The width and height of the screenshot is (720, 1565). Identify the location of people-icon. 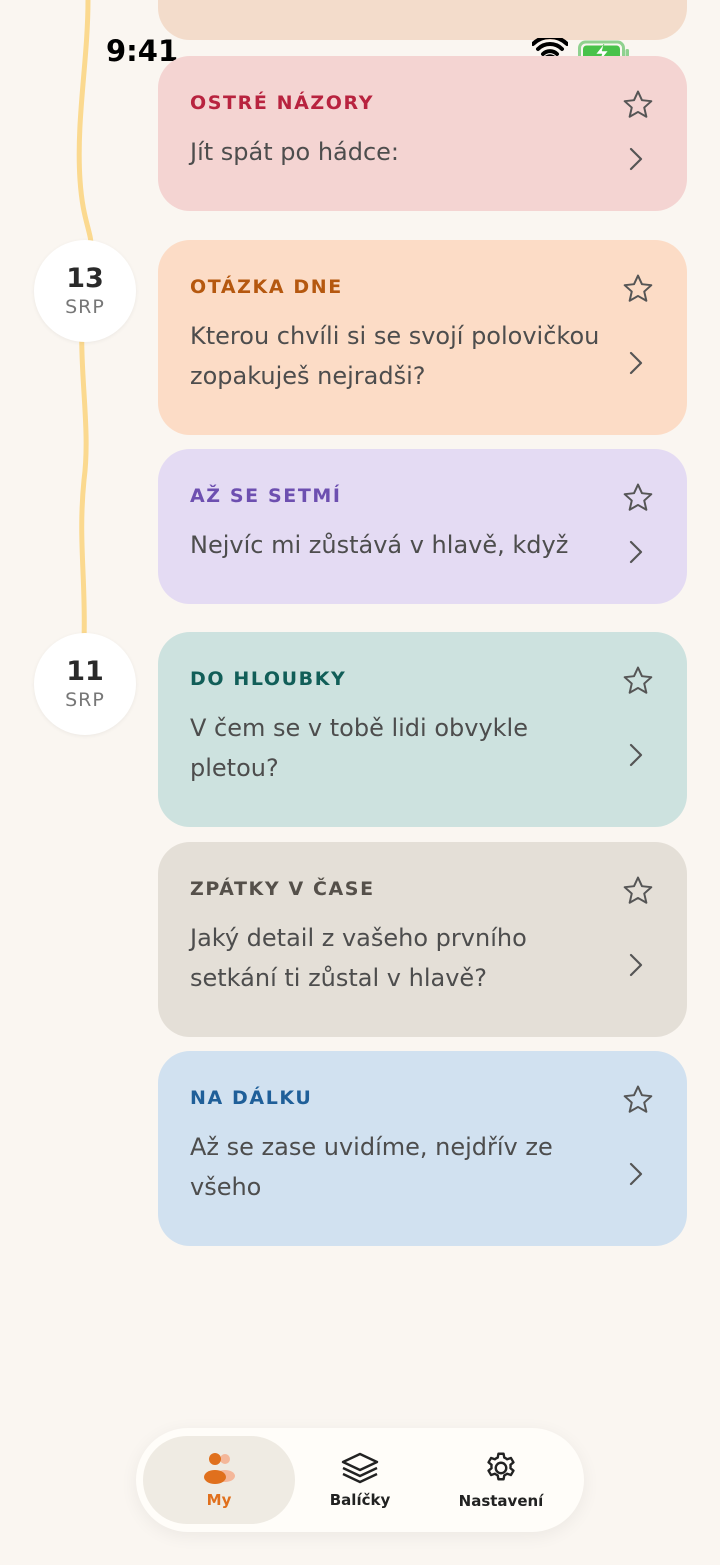
(219, 1468).